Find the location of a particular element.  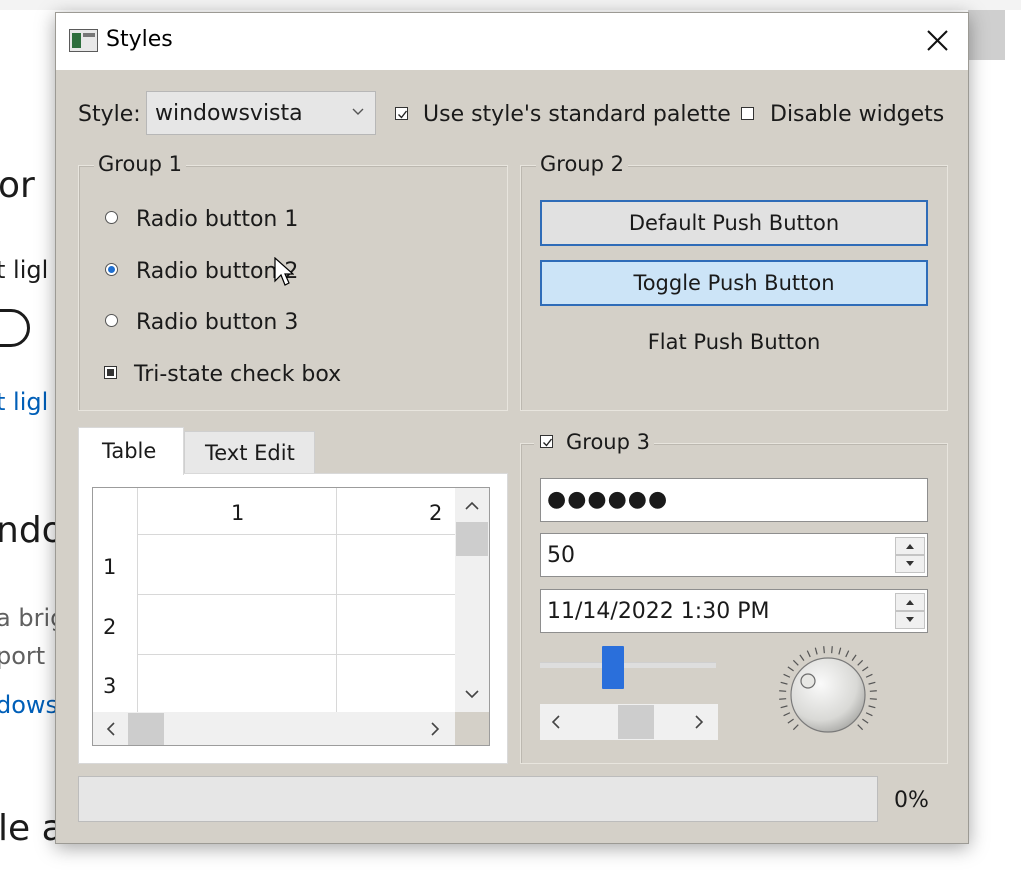

window-title: Styles is located at coordinates (139, 39).